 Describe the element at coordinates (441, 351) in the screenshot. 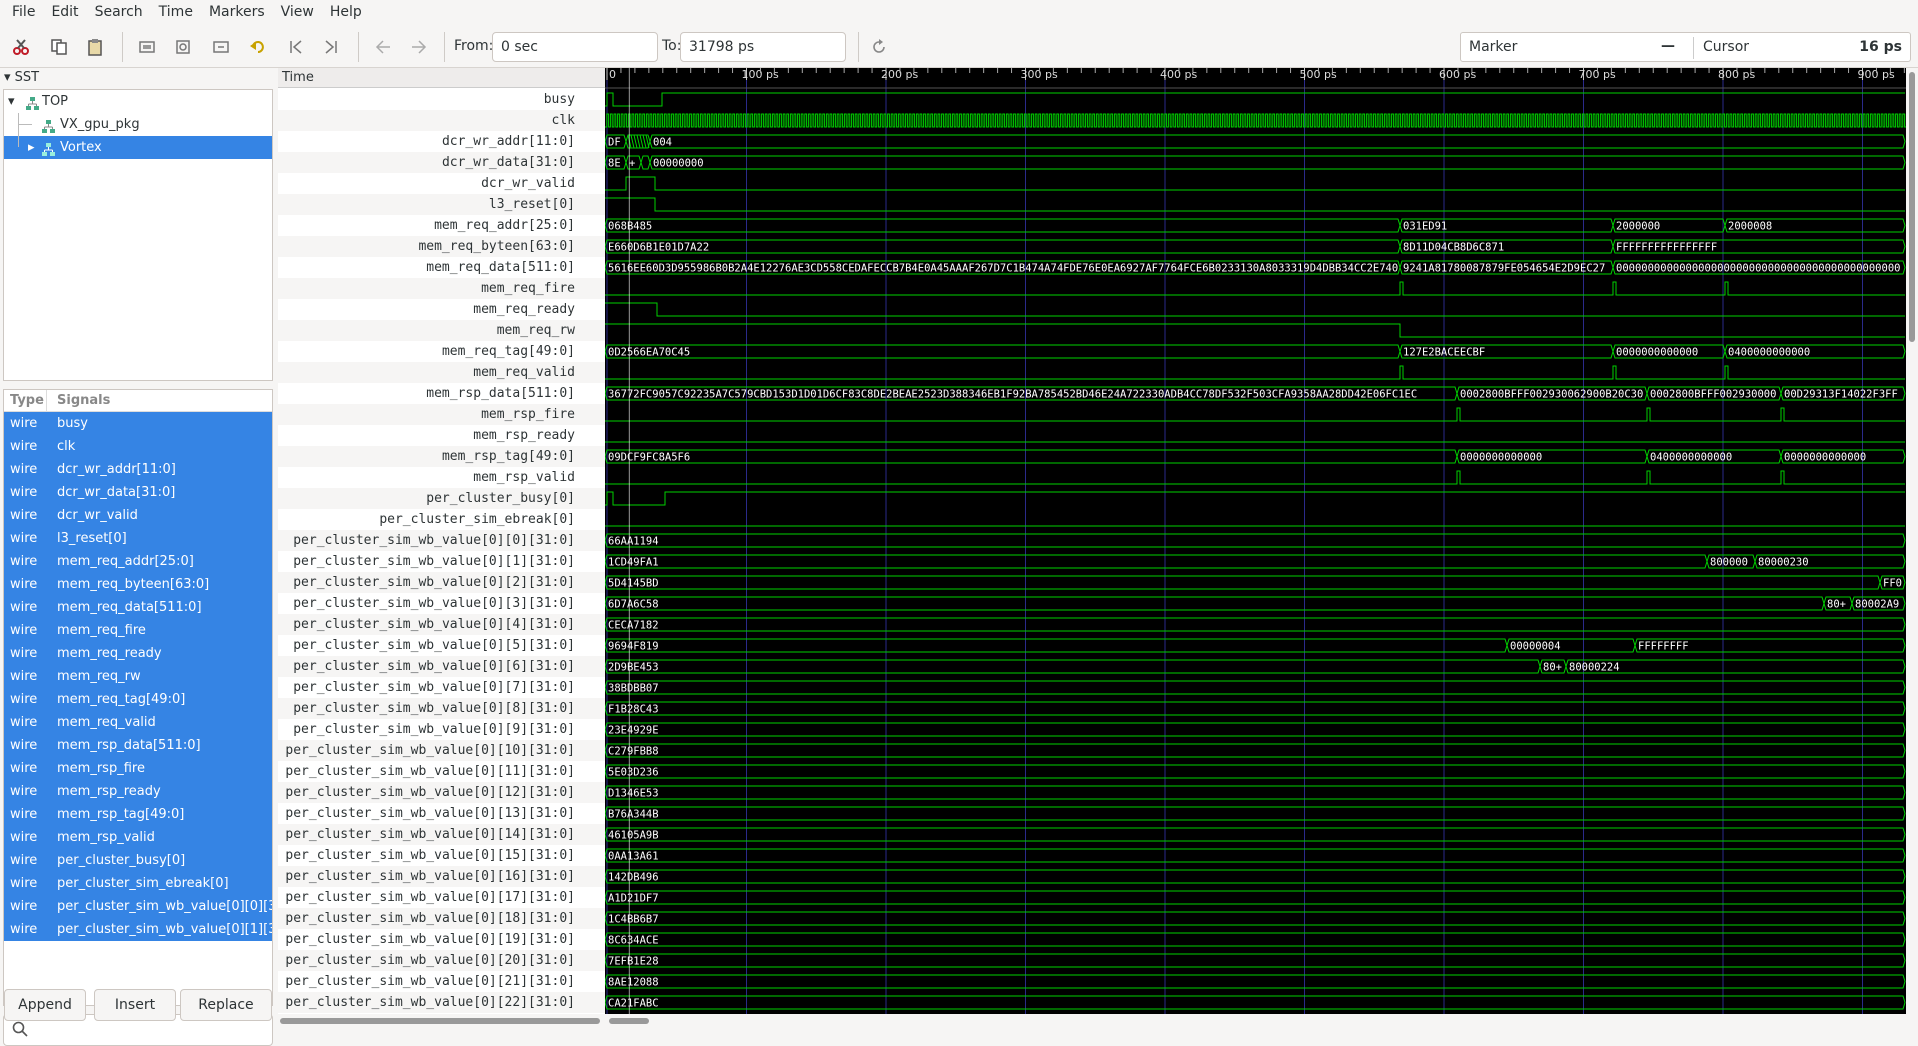

I see `wave-signal-name: mem_req_tag[49:0]` at that location.